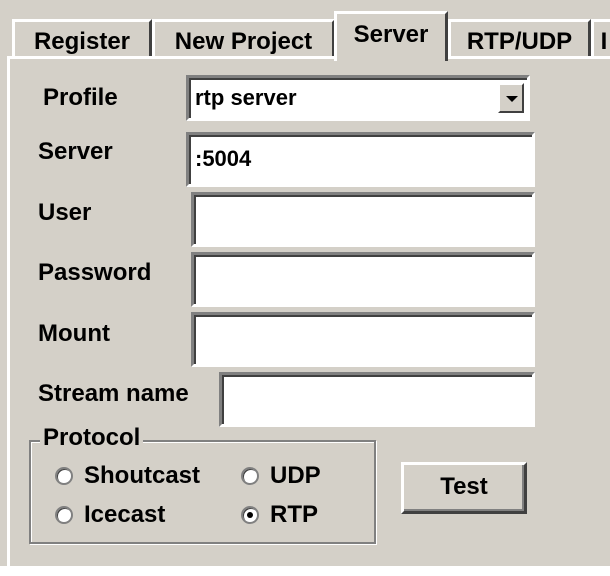 The width and height of the screenshot is (610, 576). I want to click on tab-overflow: I, so click(600, 38).